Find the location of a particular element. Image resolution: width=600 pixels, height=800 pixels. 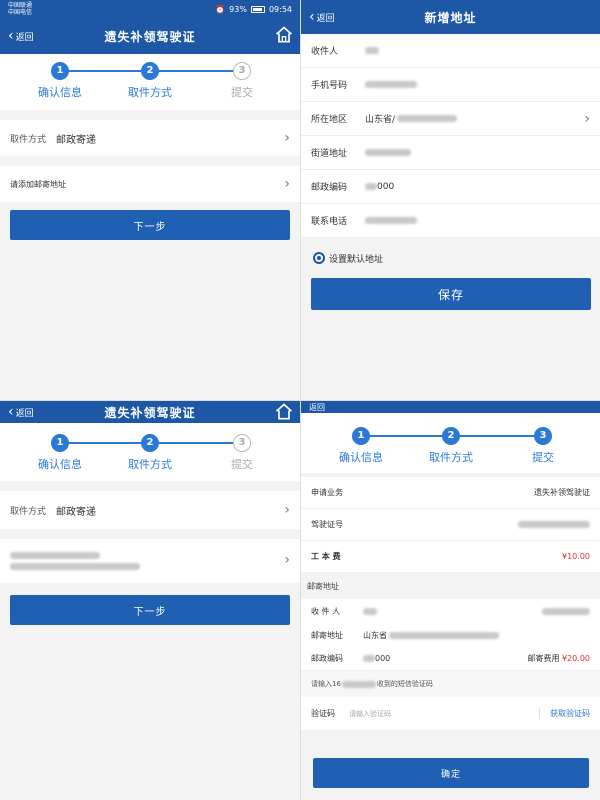

page-title: 遗失补领驾驶证 is located at coordinates (150, 36).